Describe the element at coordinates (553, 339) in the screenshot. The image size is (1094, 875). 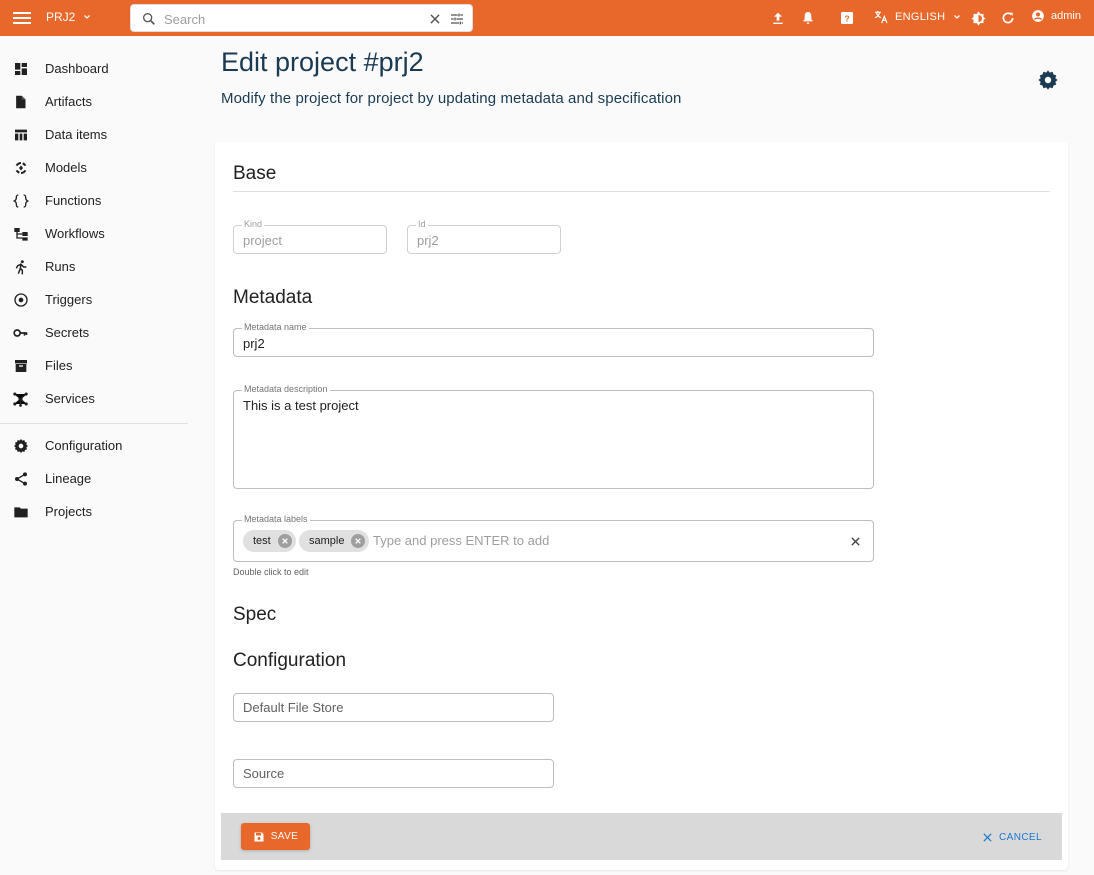
I see `metadata-name-field: Metadata name prj2` at that location.